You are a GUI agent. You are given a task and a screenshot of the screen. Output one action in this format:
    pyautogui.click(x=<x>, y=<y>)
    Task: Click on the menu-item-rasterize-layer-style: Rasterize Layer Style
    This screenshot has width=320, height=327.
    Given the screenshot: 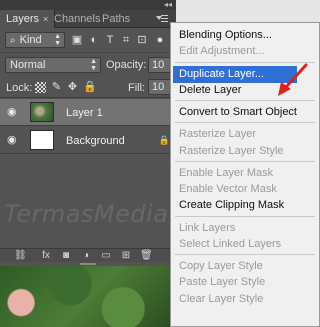 What is the action you would take?
    pyautogui.click(x=247, y=151)
    